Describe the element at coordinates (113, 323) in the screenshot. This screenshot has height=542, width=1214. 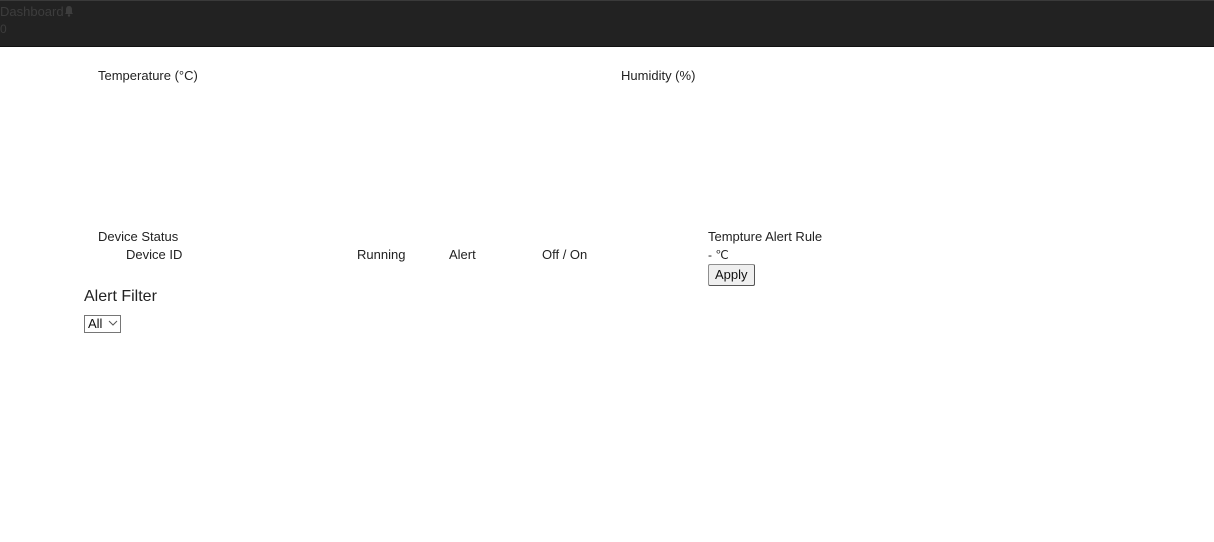
I see `chevron-down-icon` at that location.